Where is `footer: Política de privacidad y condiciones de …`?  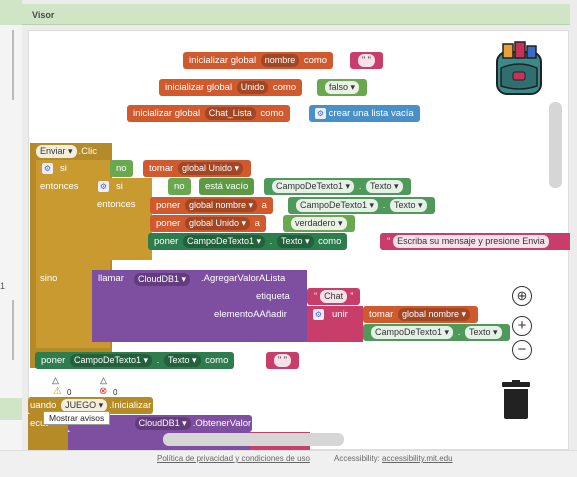
footer: Política de privacidad y condiciones de … is located at coordinates (288, 463).